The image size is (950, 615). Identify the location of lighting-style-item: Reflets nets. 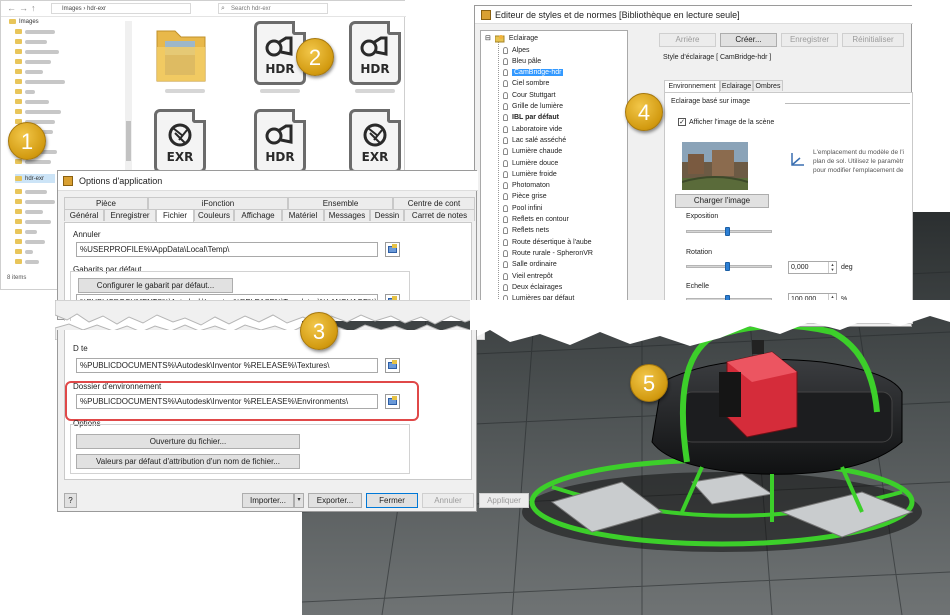
(526, 231).